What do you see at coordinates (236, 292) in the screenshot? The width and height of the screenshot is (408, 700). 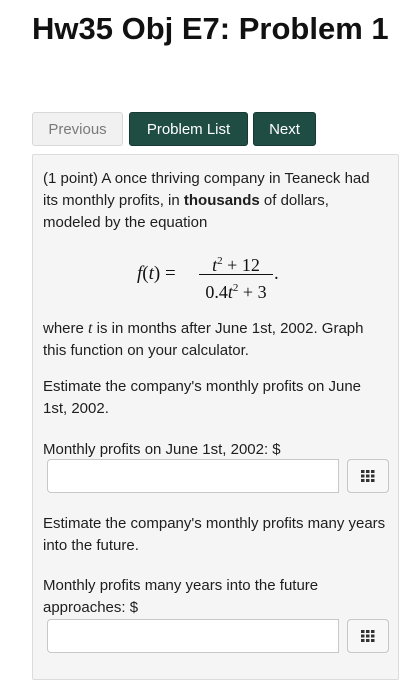 I see `equation-denominator: 0.4t2 + 3` at bounding box center [236, 292].